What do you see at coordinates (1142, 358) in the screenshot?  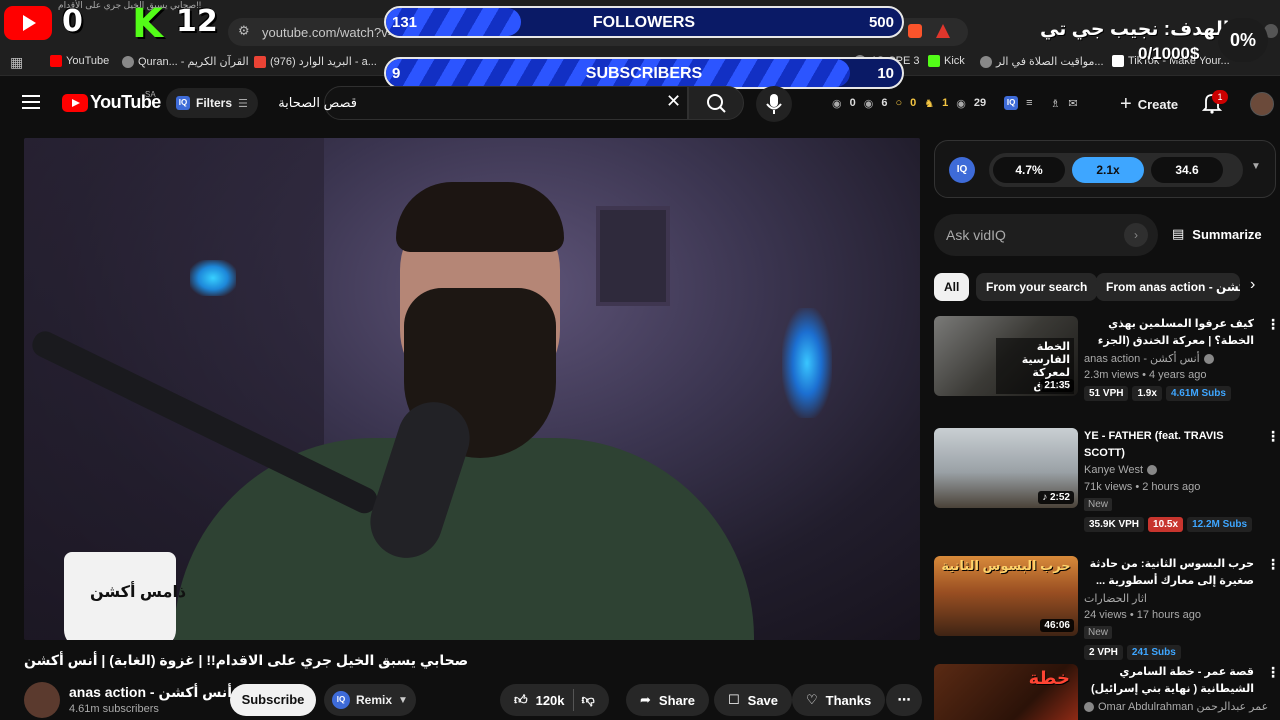 I see `recommendation-channel-name: anas action - أنس أكشن` at bounding box center [1142, 358].